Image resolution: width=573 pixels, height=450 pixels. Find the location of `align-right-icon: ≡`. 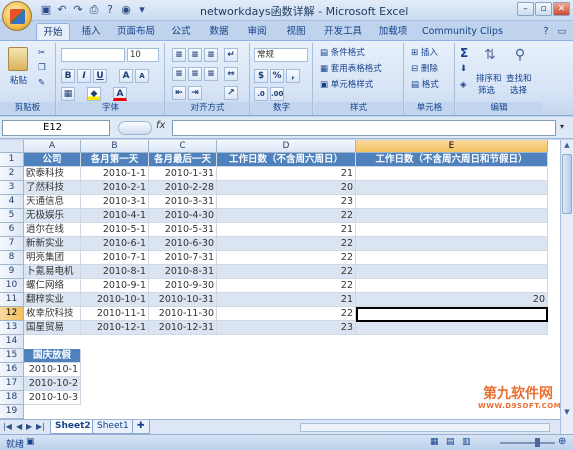

align-right-icon: ≡ is located at coordinates (211, 74).